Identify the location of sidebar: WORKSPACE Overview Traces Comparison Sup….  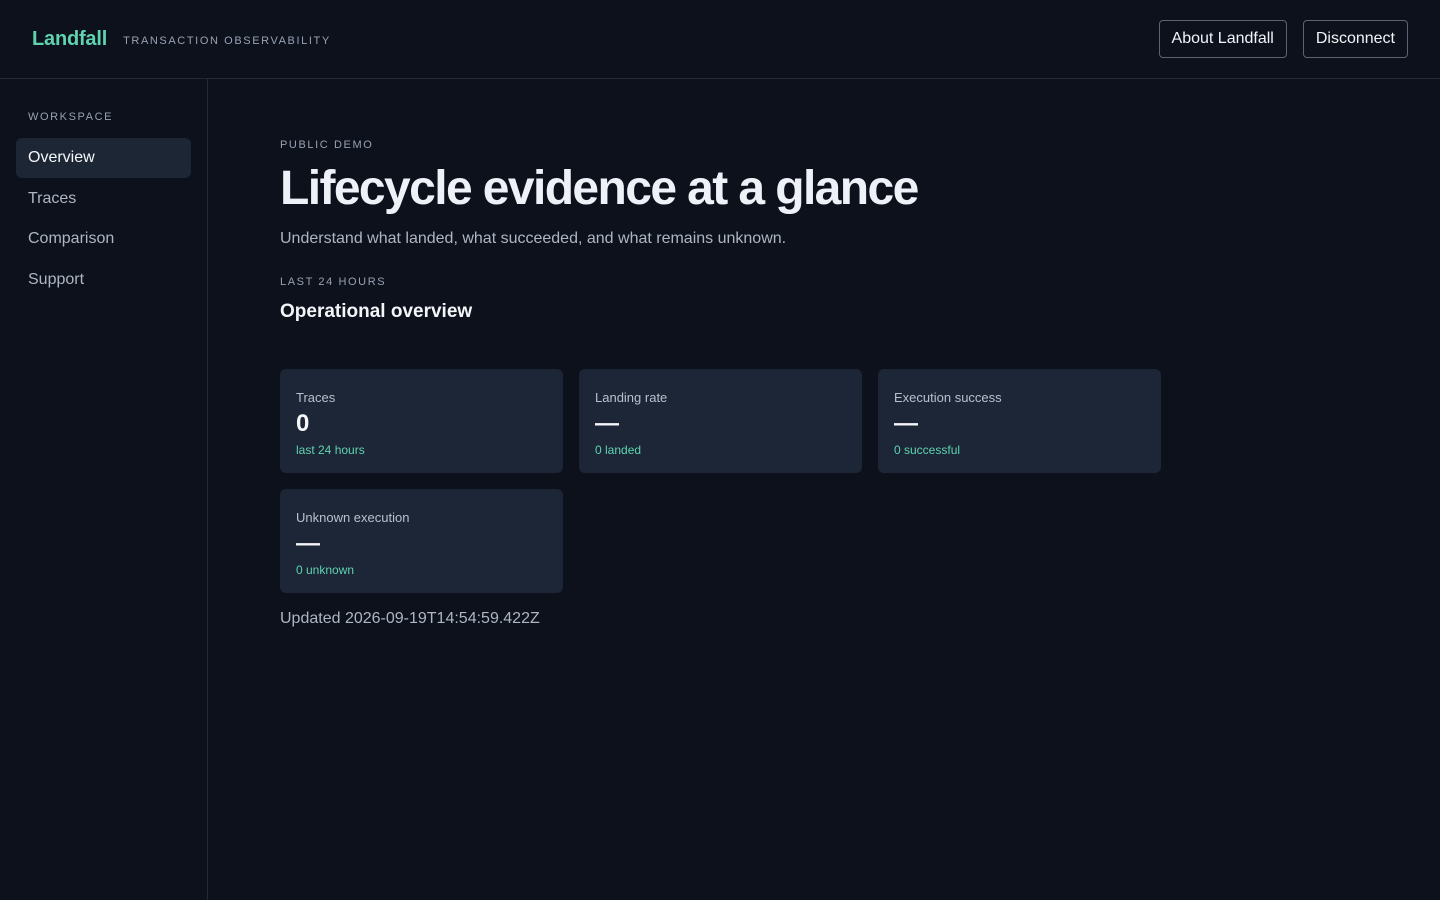
(104, 489).